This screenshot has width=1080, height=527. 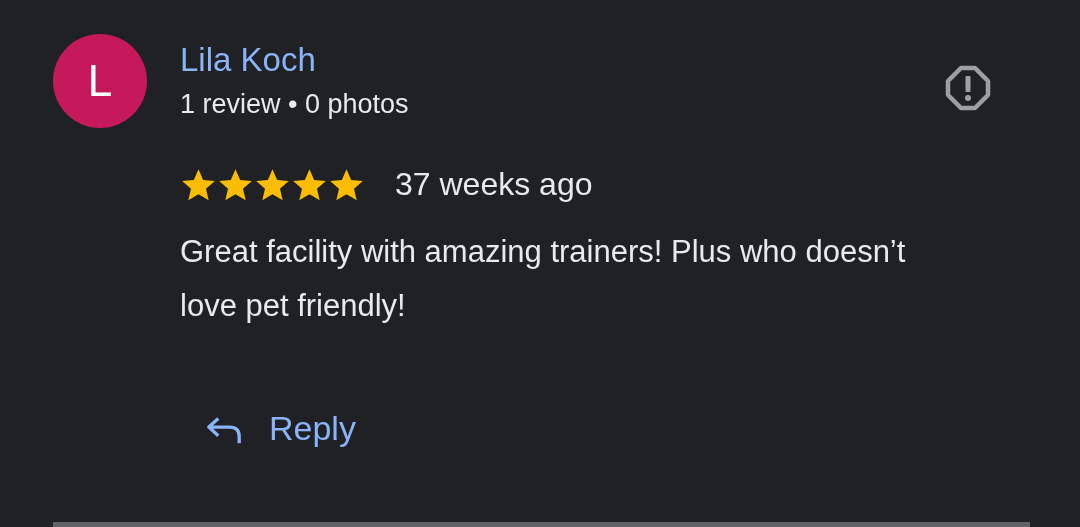 I want to click on author-meta: 1 review • 0 photos, so click(x=295, y=104).